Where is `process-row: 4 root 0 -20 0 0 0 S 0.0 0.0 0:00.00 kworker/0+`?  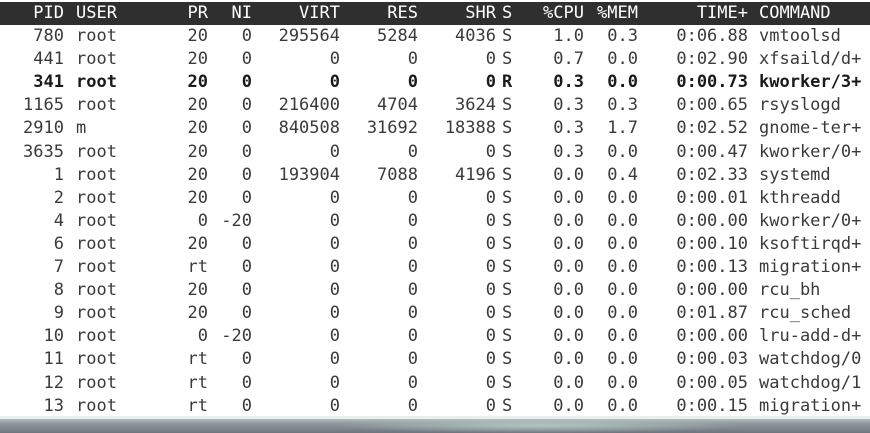
process-row: 4 root 0 -20 0 0 0 S 0.0 0.0 0:00.00 kworker/0+ is located at coordinates (435, 221).